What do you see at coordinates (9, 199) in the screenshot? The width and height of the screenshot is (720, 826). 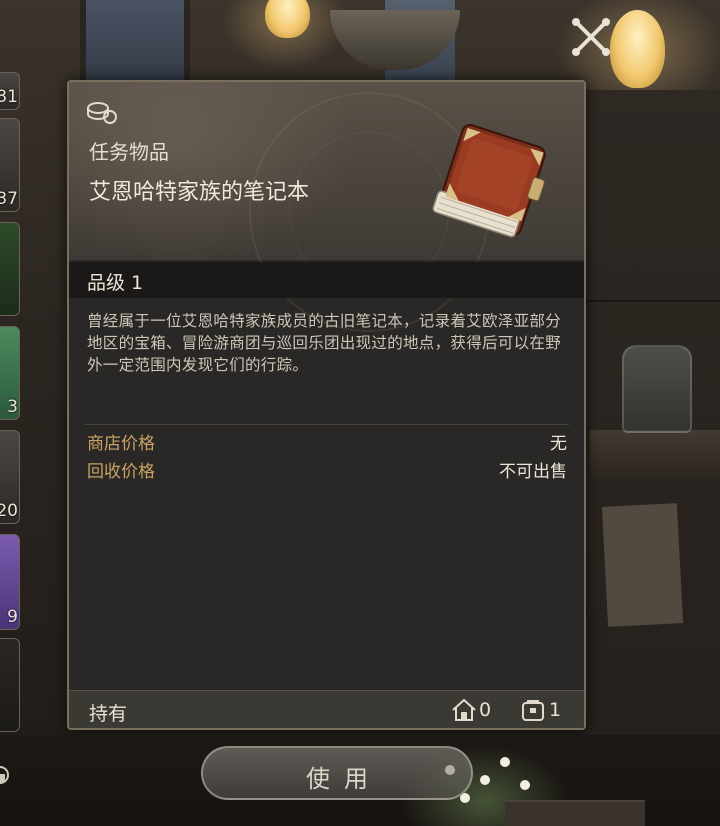 I see `slot-count: 37` at bounding box center [9, 199].